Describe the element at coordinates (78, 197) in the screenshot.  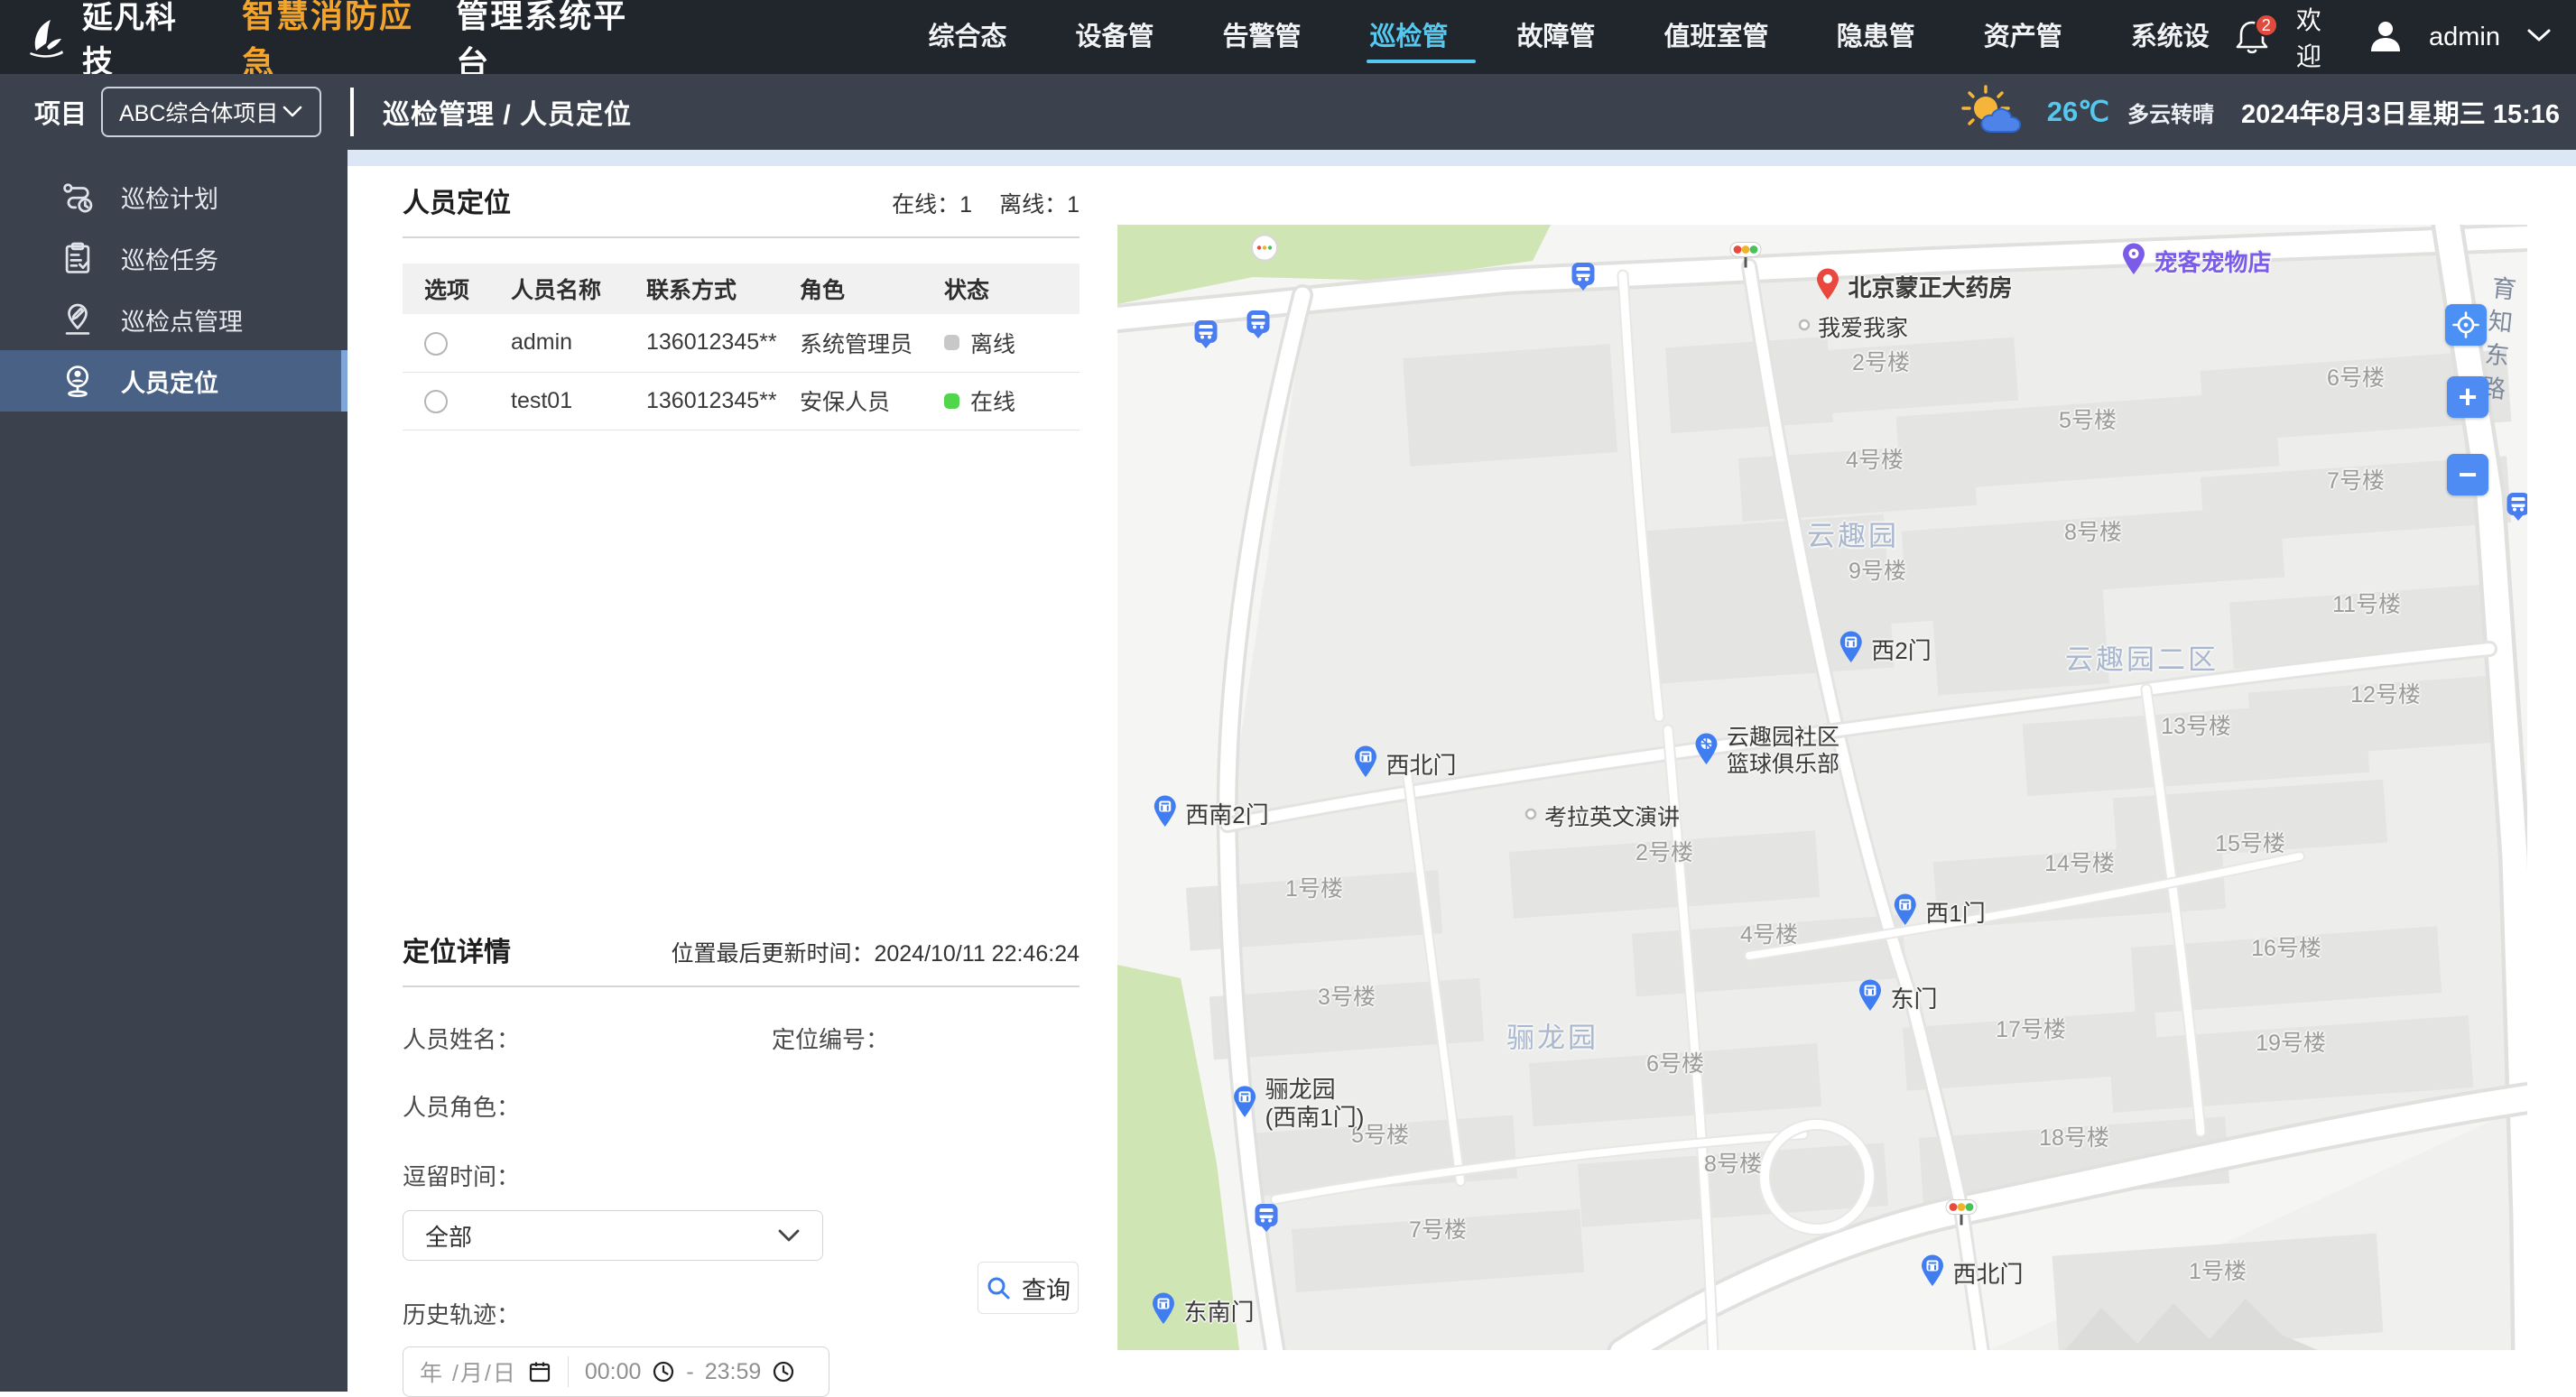
I see `patrol-plan-icon` at that location.